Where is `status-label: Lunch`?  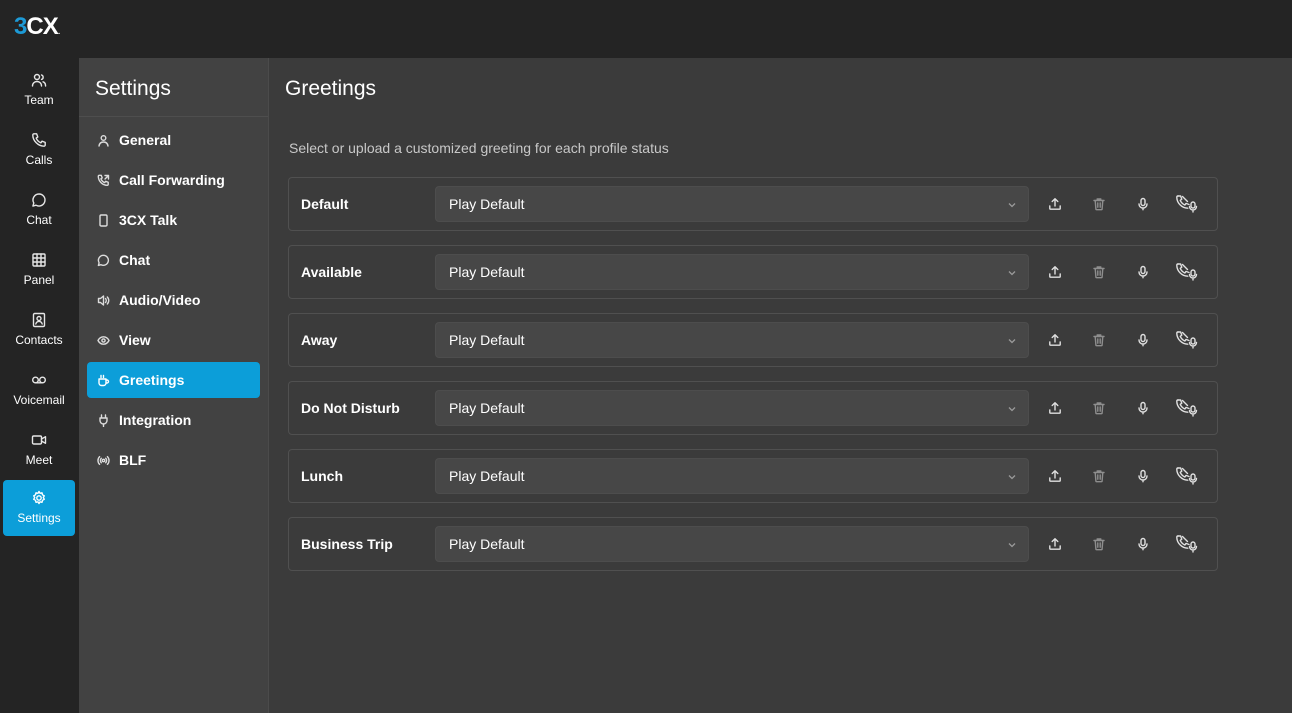 status-label: Lunch is located at coordinates (322, 476).